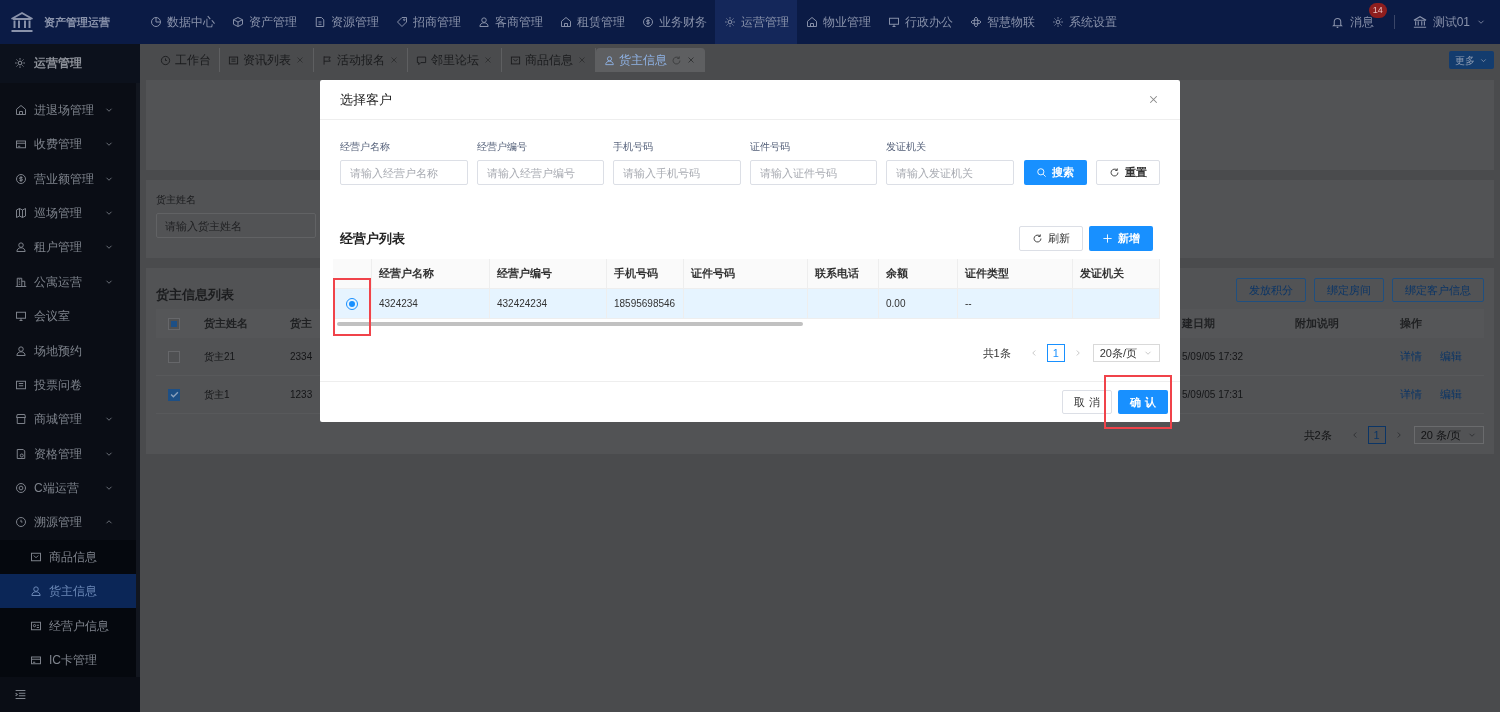 The image size is (1500, 712). What do you see at coordinates (540, 172) in the screenshot?
I see `input-field: 请输入经营户编号` at bounding box center [540, 172].